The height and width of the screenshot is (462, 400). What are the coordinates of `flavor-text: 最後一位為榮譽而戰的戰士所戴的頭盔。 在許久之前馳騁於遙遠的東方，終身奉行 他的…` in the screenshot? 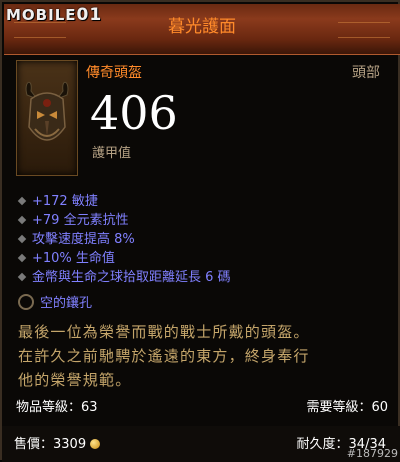 It's located at (203, 356).